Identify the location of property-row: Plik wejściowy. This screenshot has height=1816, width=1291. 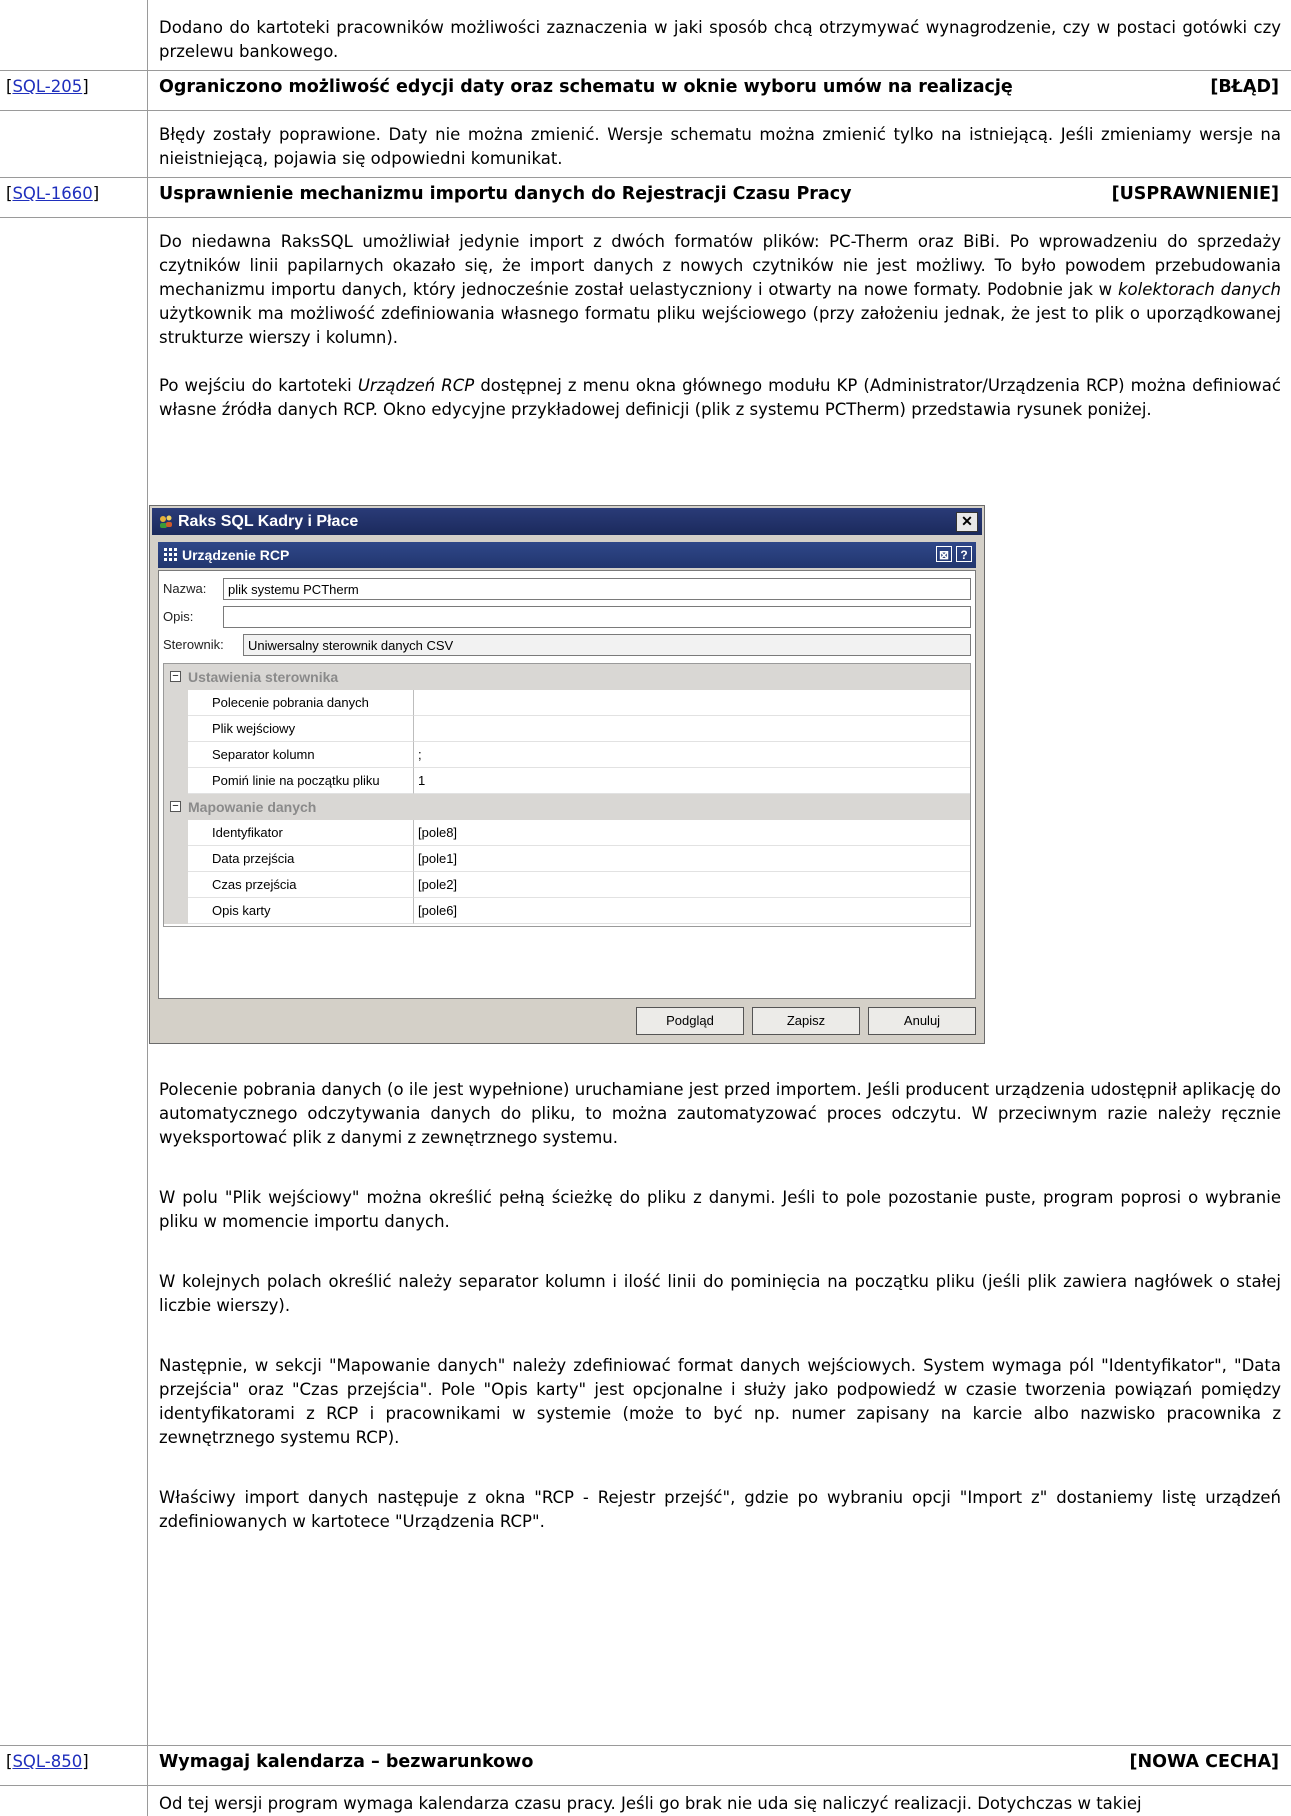
(567, 729).